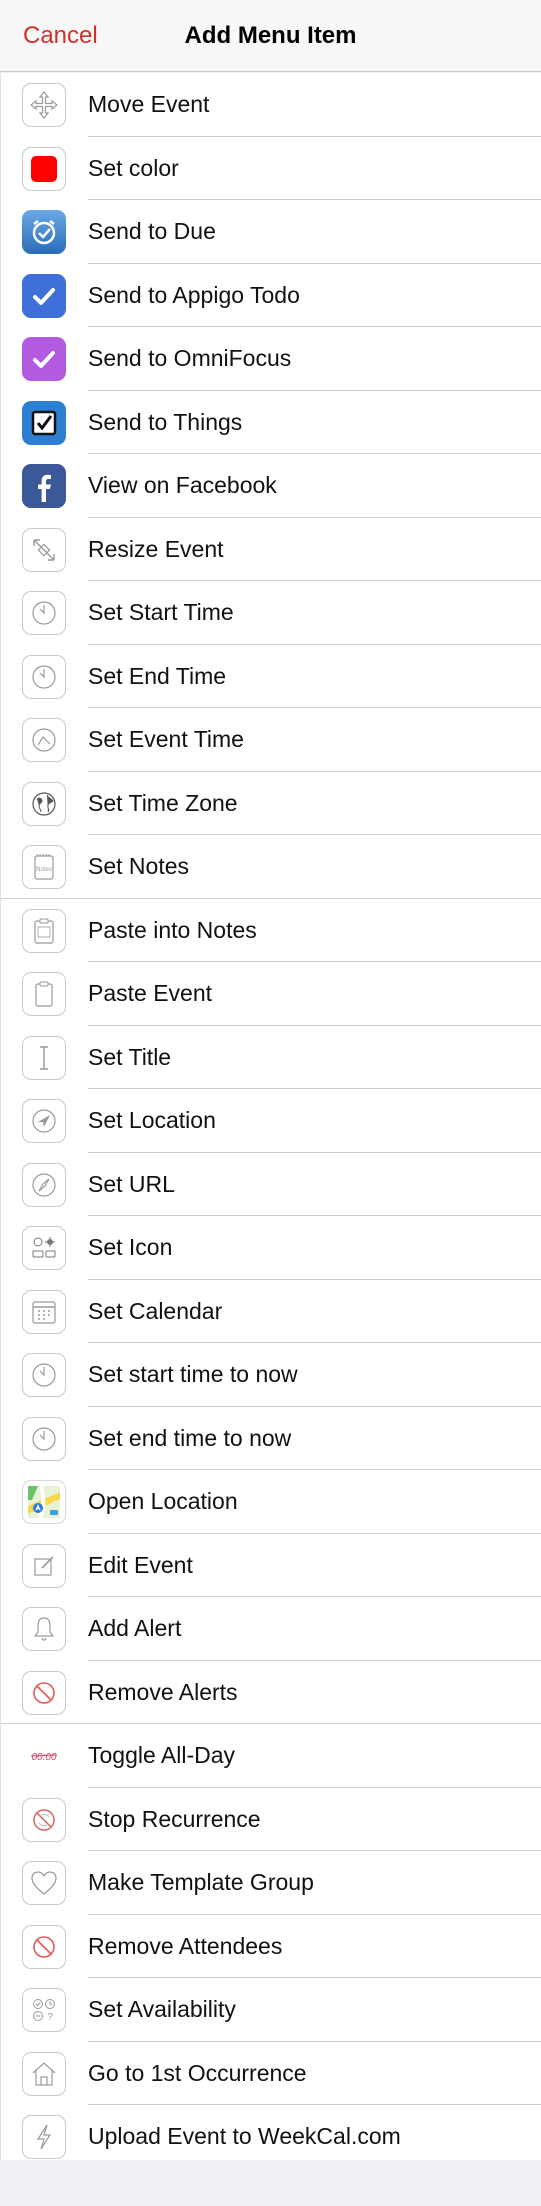 The image size is (541, 2206). Describe the element at coordinates (270, 549) in the screenshot. I see `menu-item-resize-event: Resize Event` at that location.